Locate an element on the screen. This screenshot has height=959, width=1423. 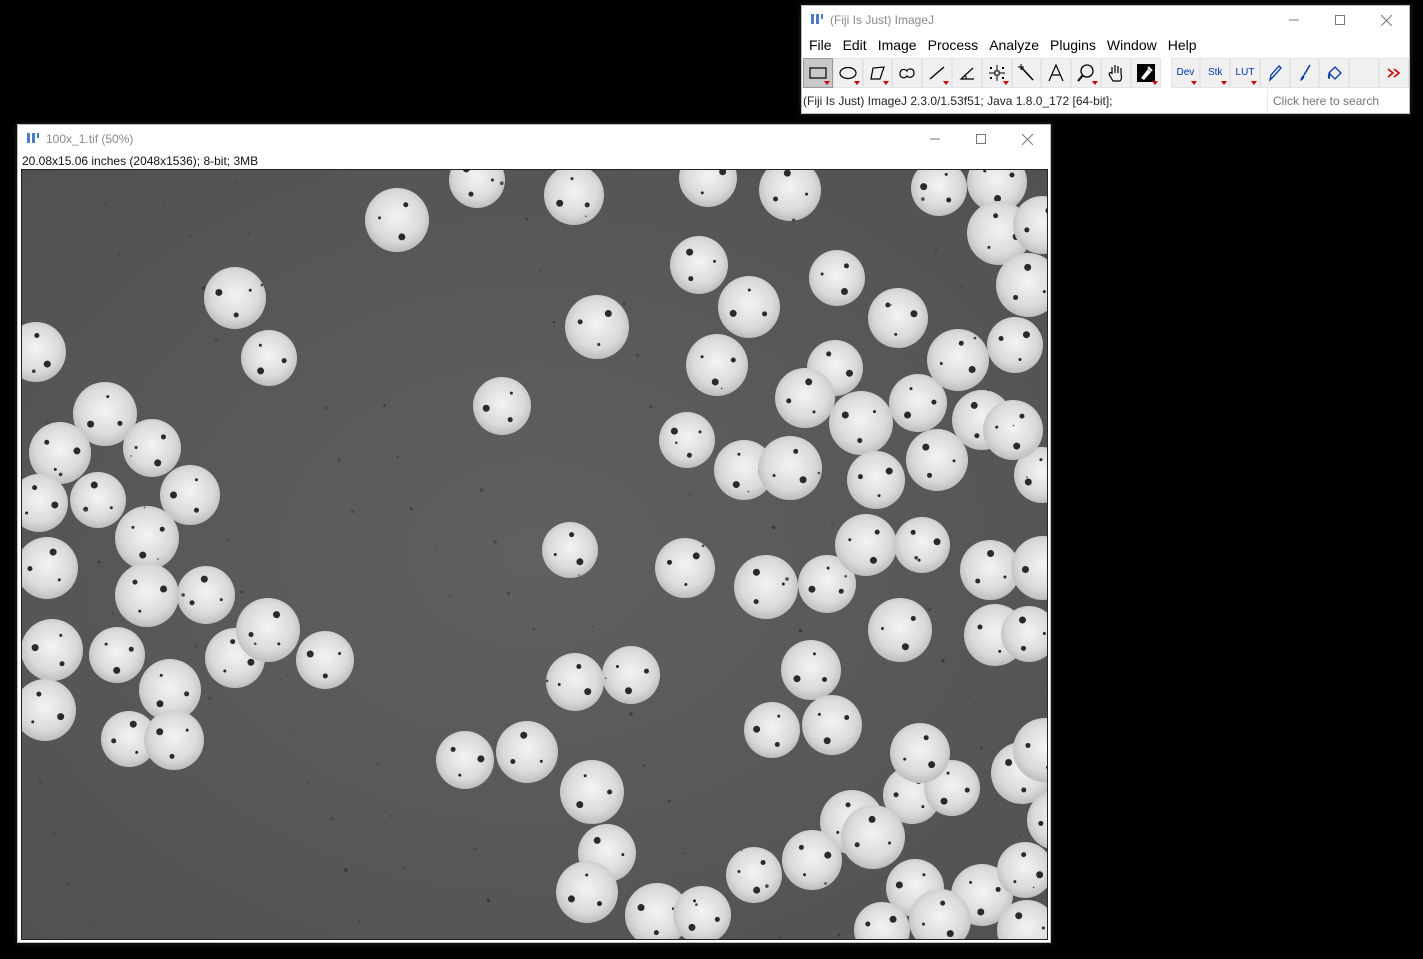
menu-plugins: Plugins is located at coordinates (1074, 45).